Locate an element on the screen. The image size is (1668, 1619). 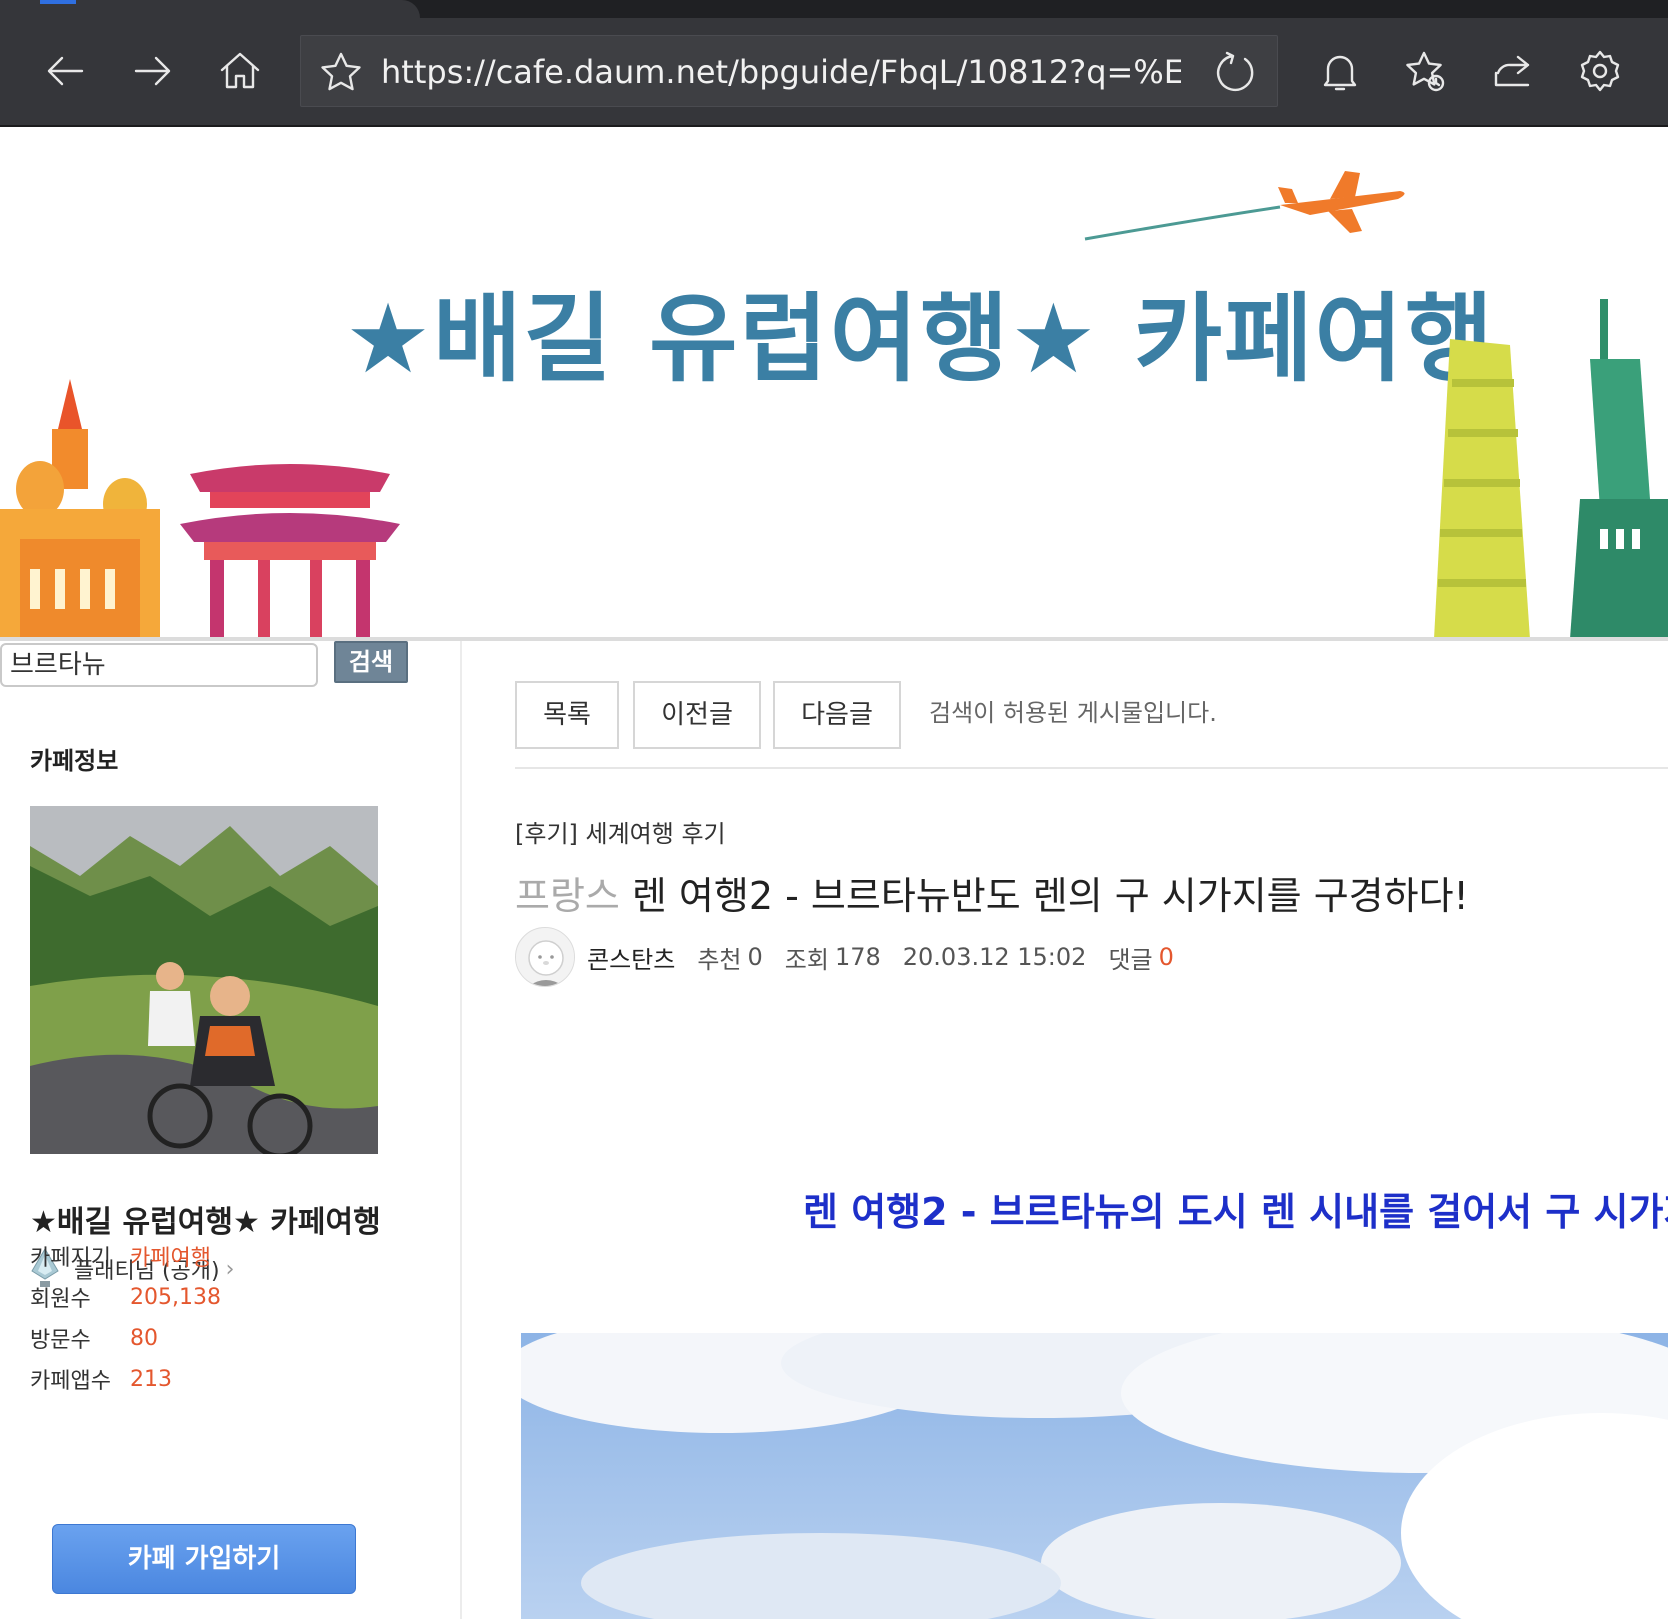
cafe-profile-image is located at coordinates (204, 980).